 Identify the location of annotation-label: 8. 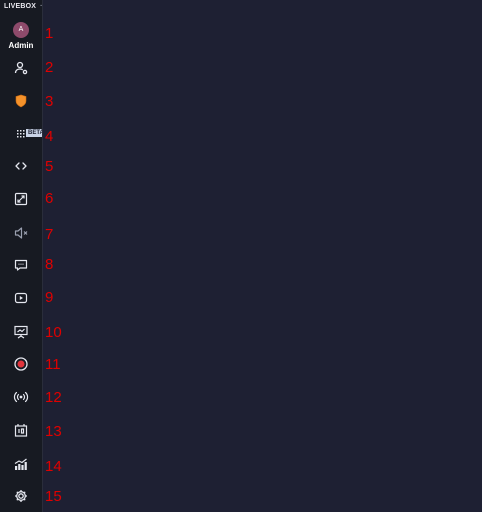
(49, 264).